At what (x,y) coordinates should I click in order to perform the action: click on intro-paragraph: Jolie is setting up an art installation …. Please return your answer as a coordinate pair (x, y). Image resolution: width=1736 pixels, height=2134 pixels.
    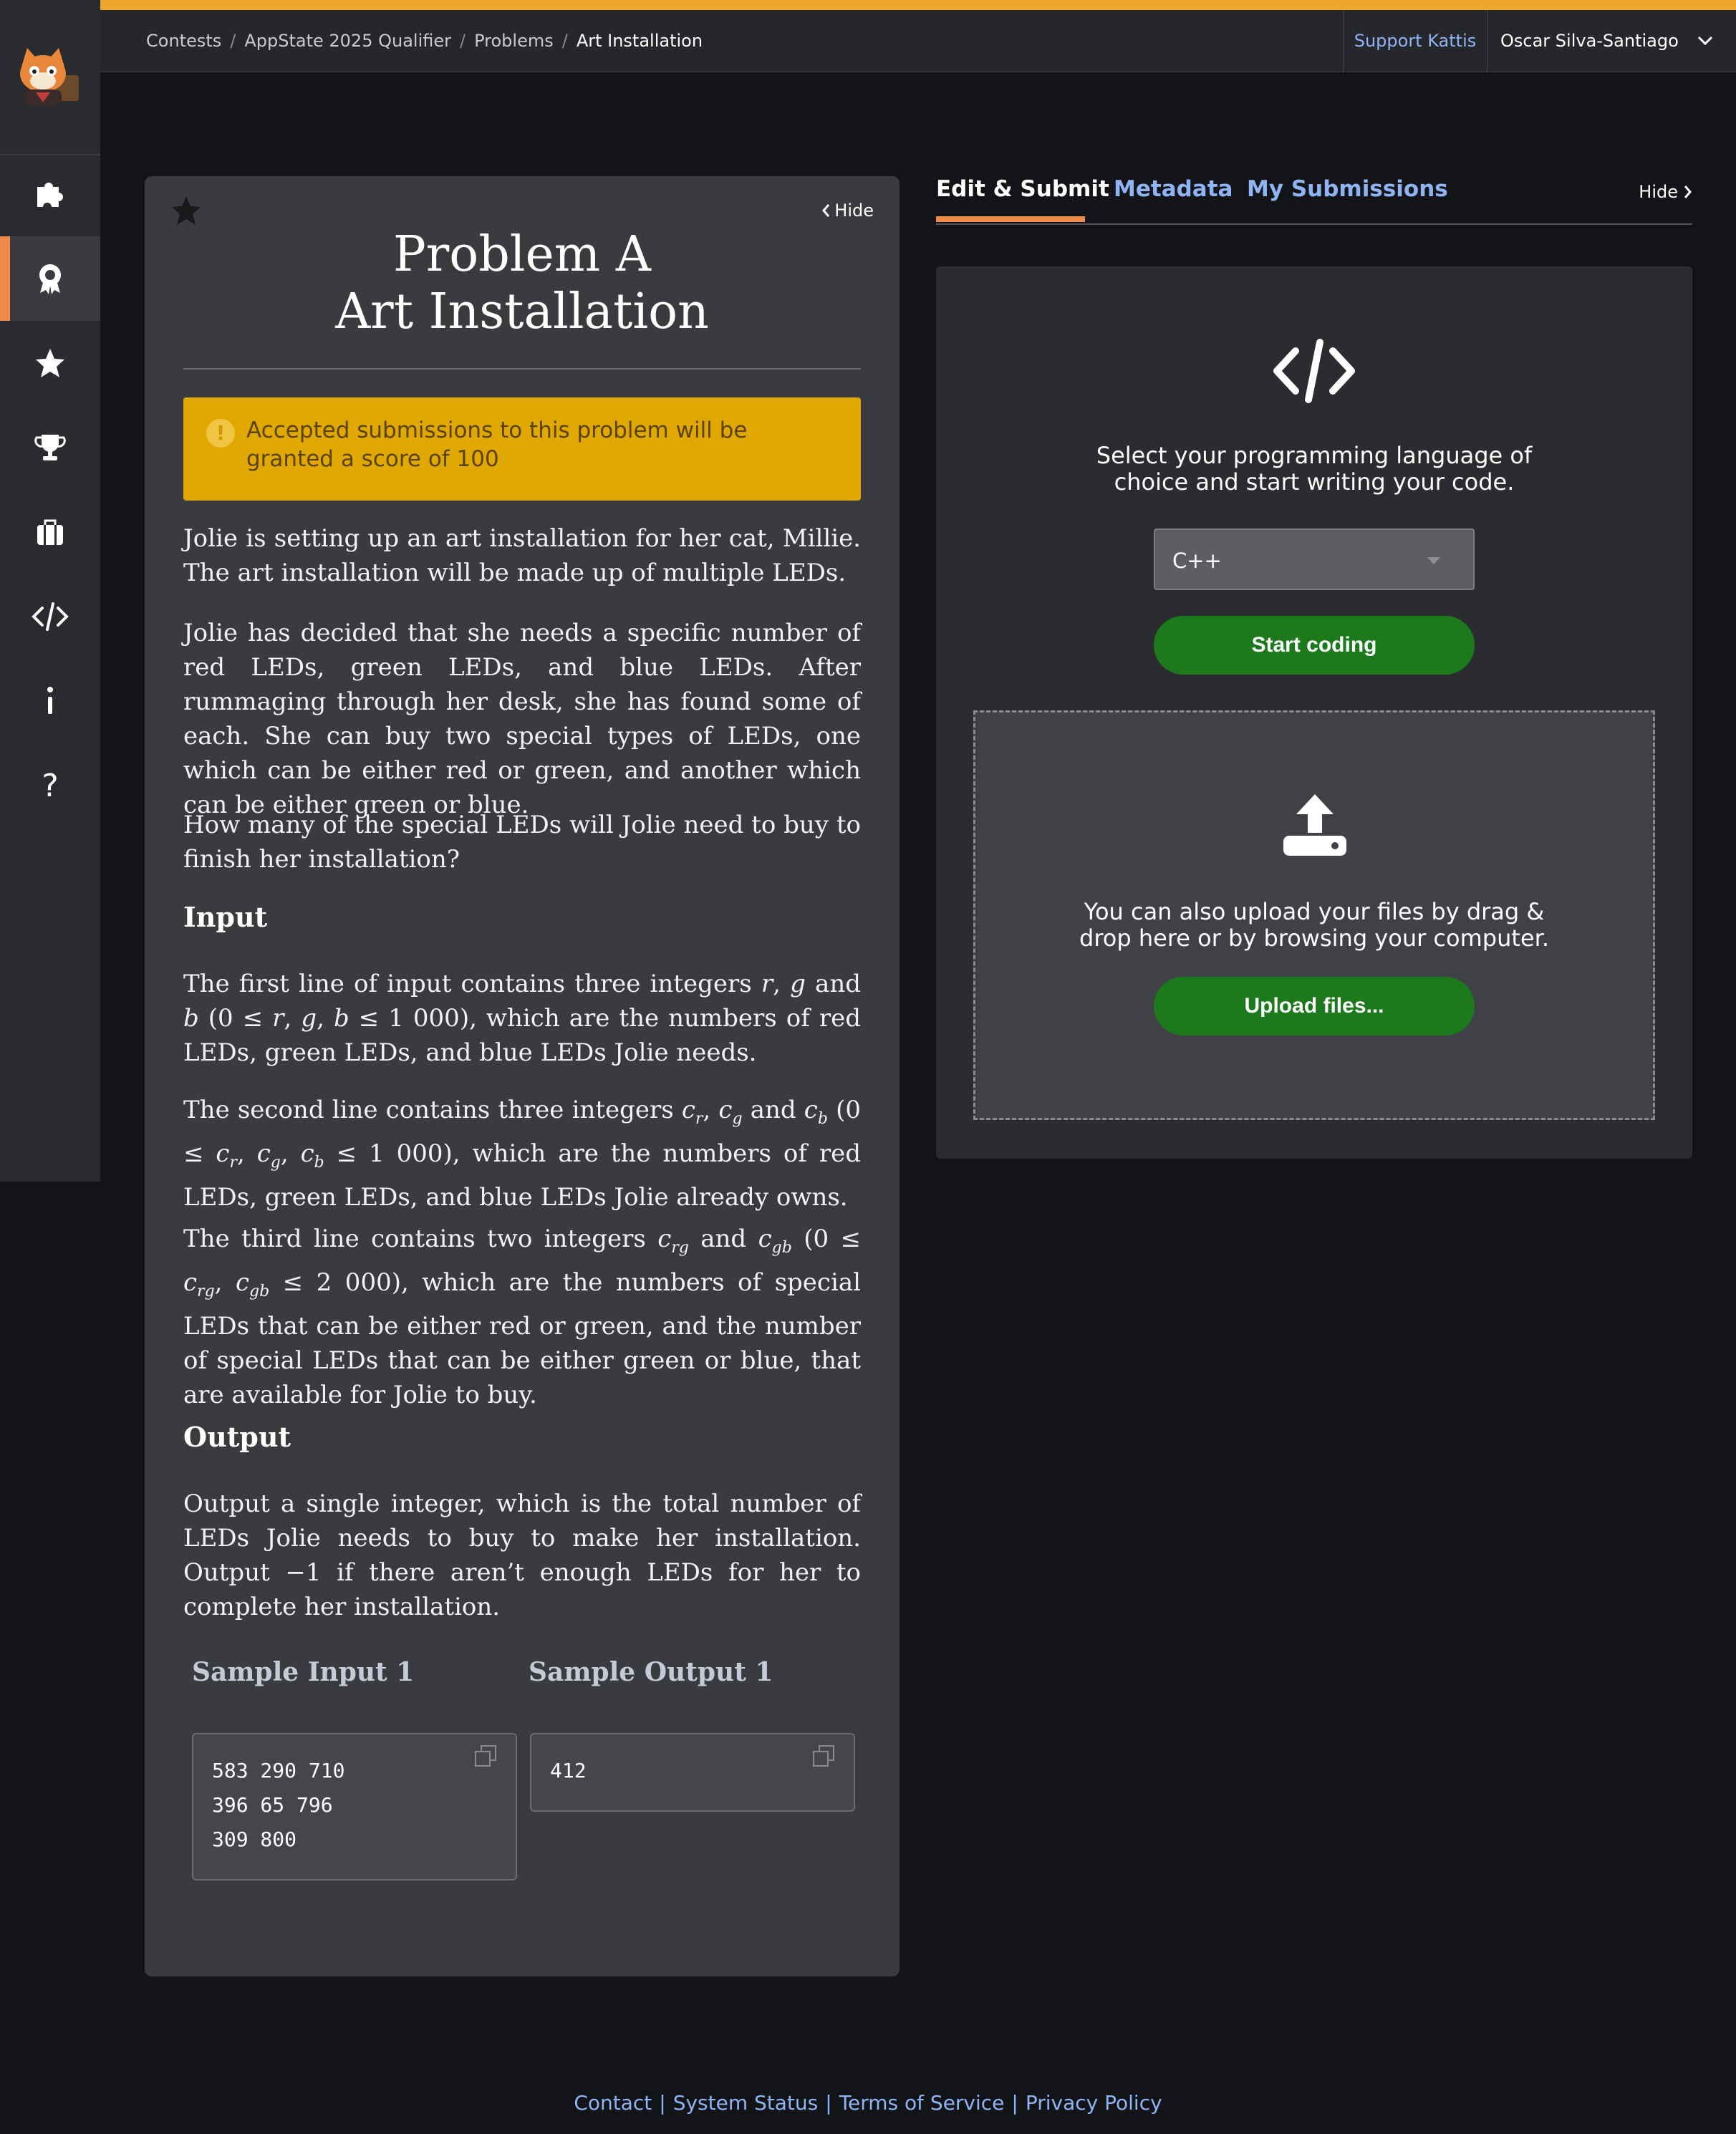
    Looking at the image, I should click on (522, 555).